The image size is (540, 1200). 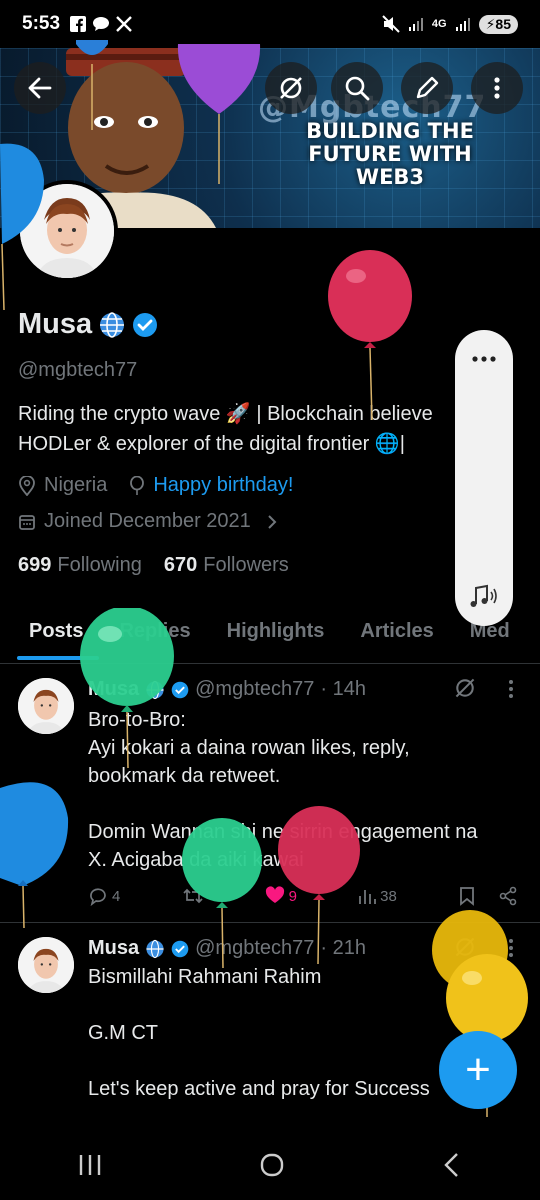 I want to click on views-chart-icon, so click(x=368, y=897).